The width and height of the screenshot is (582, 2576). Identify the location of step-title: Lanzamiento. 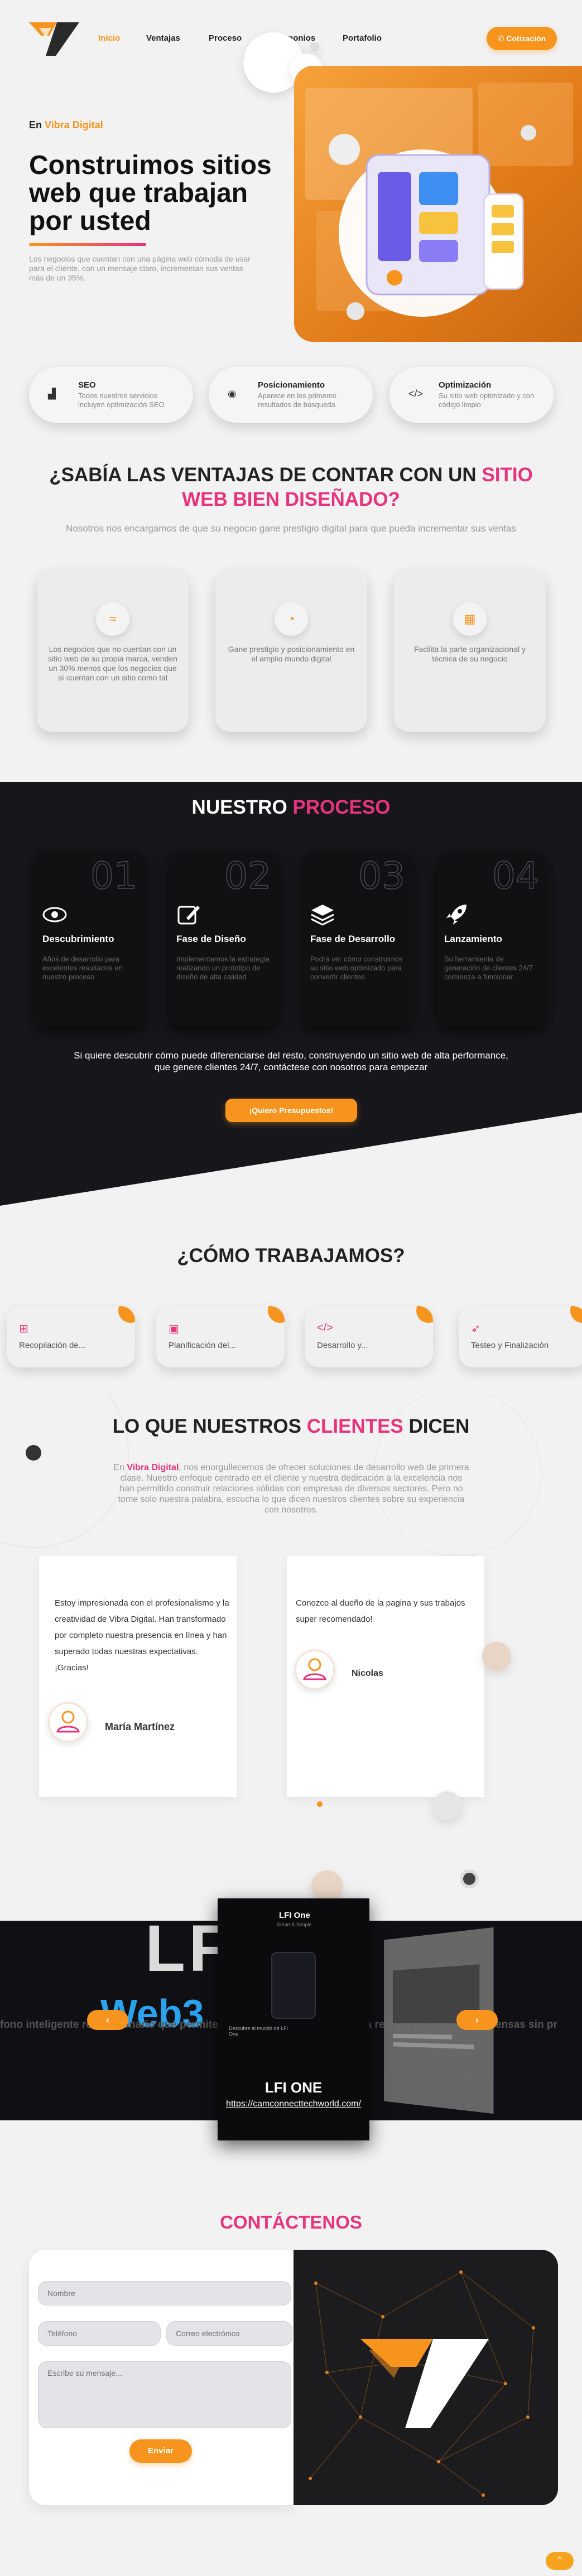
(473, 939).